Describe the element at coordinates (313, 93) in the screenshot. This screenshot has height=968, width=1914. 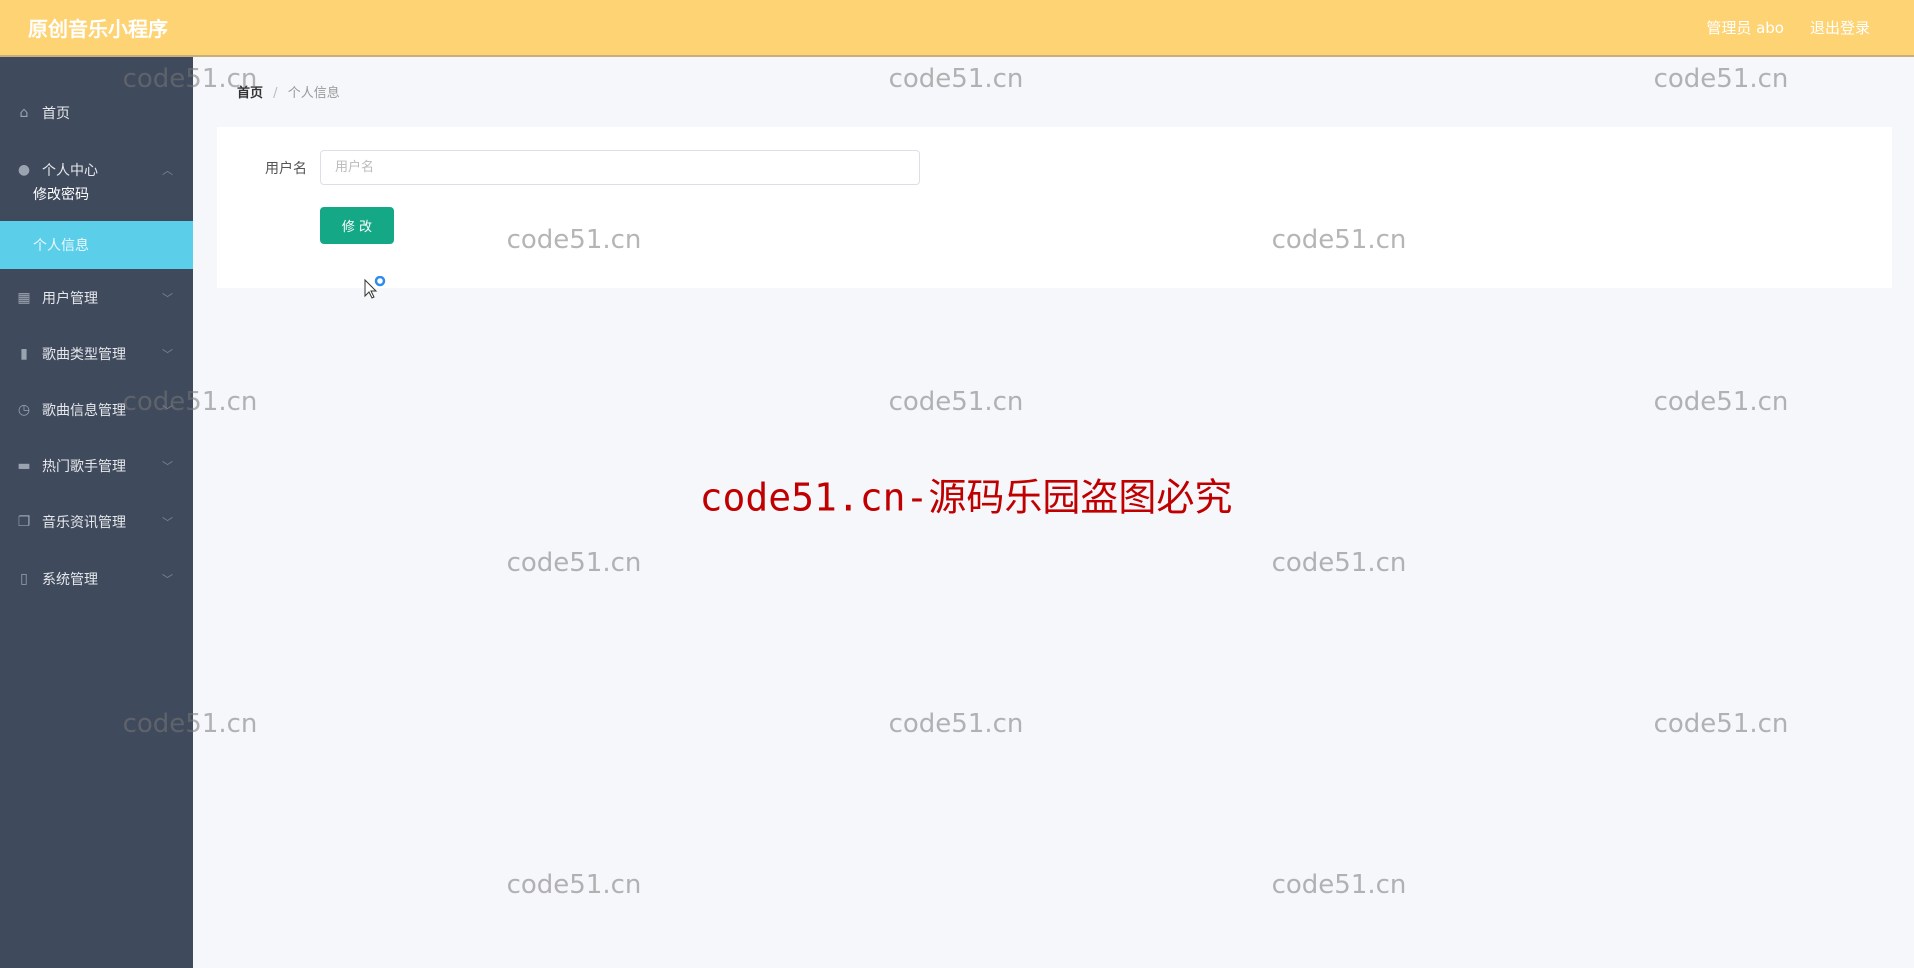
I see `breadcrumb-current: 个人信息` at that location.